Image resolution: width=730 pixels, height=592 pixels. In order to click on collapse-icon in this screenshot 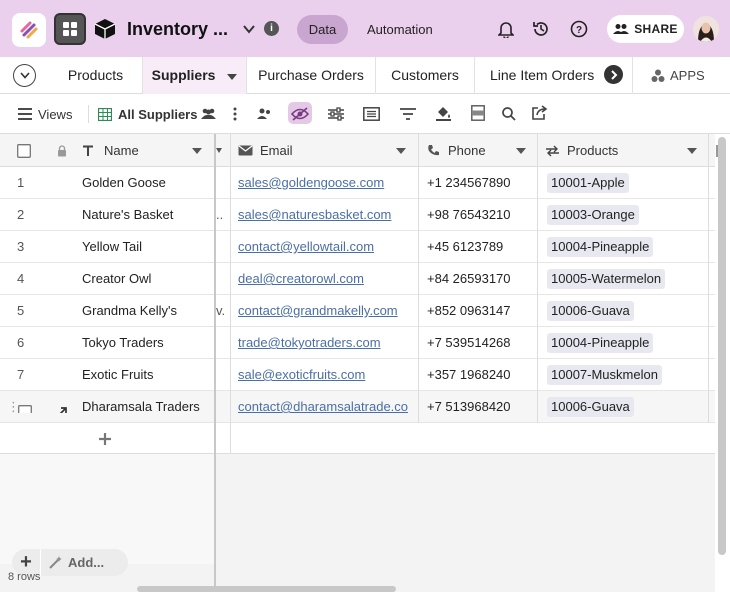, I will do `click(24, 75)`.